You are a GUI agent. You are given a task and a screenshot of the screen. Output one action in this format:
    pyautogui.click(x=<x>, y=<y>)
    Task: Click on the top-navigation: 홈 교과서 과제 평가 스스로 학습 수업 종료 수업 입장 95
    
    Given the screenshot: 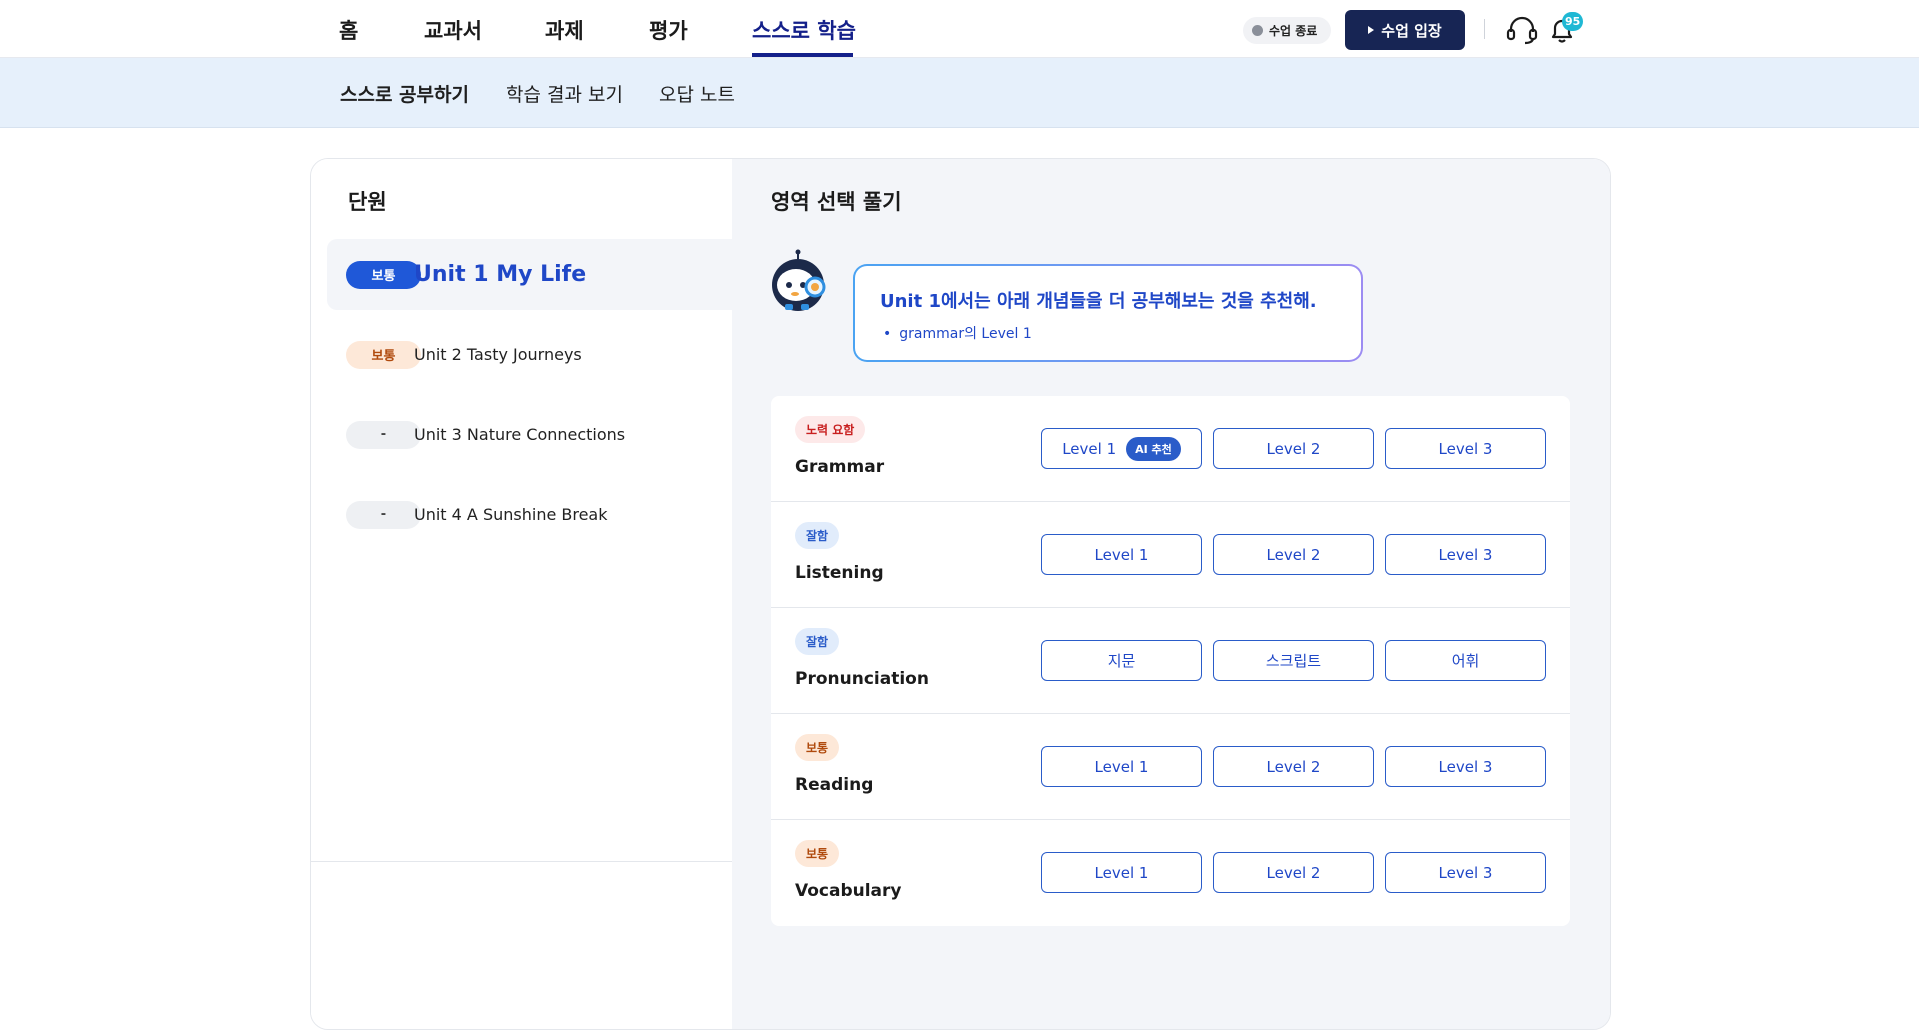 What is the action you would take?
    pyautogui.click(x=959, y=29)
    